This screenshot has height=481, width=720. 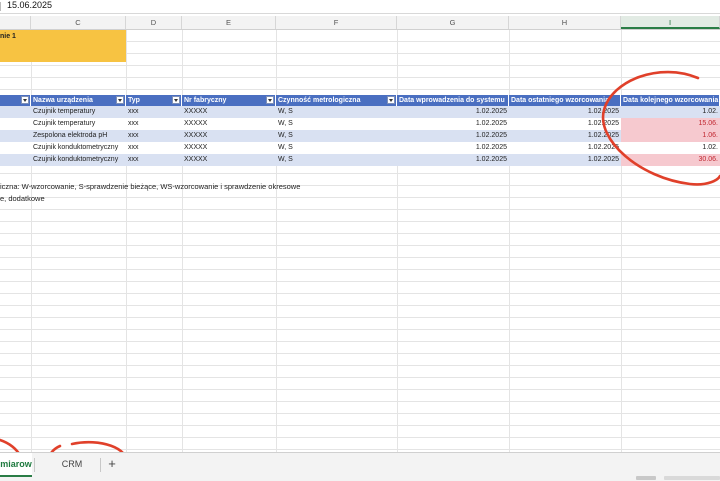 What do you see at coordinates (112, 464) in the screenshot?
I see `add-sheet-button: +` at bounding box center [112, 464].